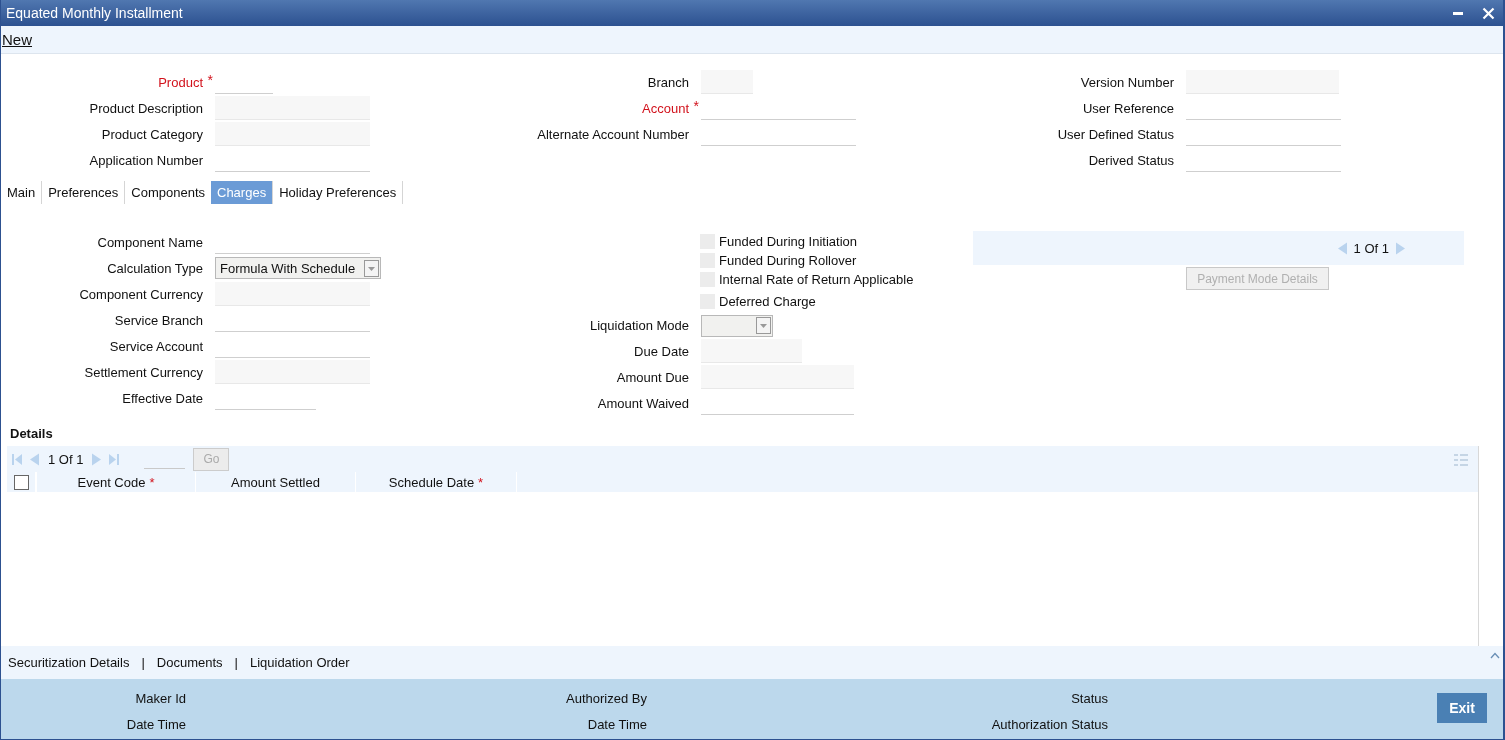  I want to click on section-link: Documents, so click(189, 662).